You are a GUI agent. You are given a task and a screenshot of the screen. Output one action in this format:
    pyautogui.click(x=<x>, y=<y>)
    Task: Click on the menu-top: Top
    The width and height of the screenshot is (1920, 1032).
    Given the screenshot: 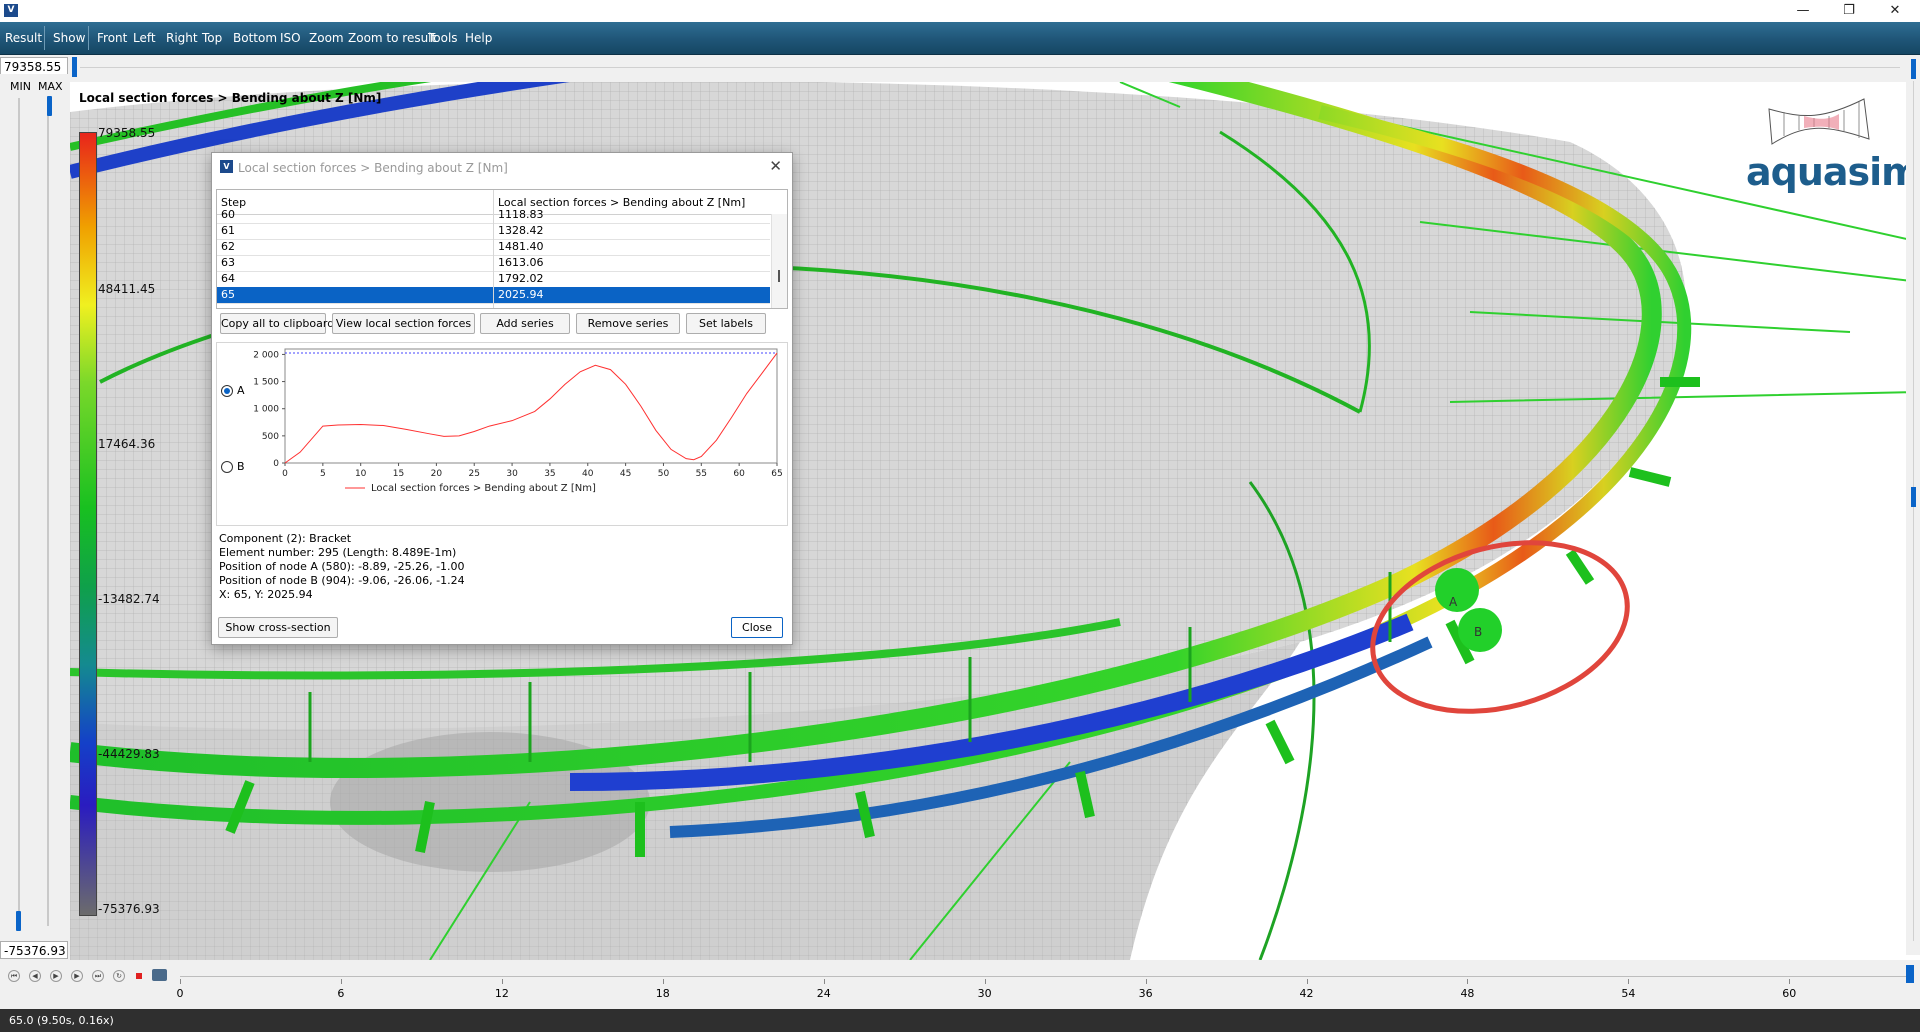 What is the action you would take?
    pyautogui.click(x=212, y=38)
    